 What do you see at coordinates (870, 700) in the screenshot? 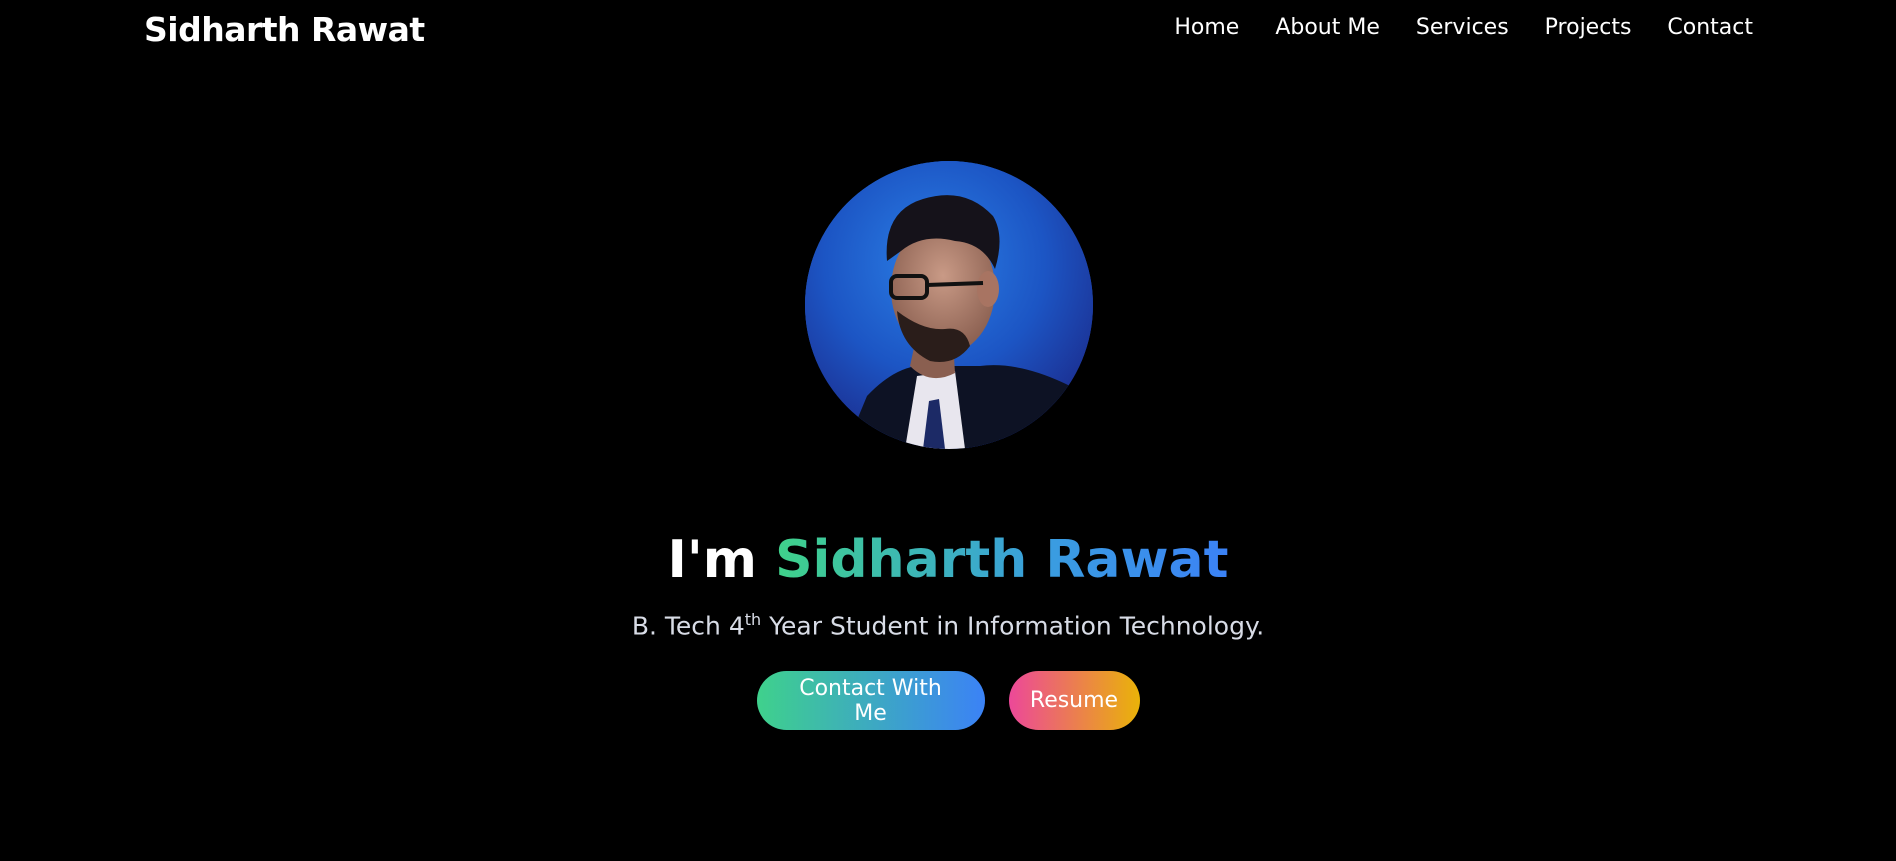
I see `contact-with-me-button: Contact With Me` at bounding box center [870, 700].